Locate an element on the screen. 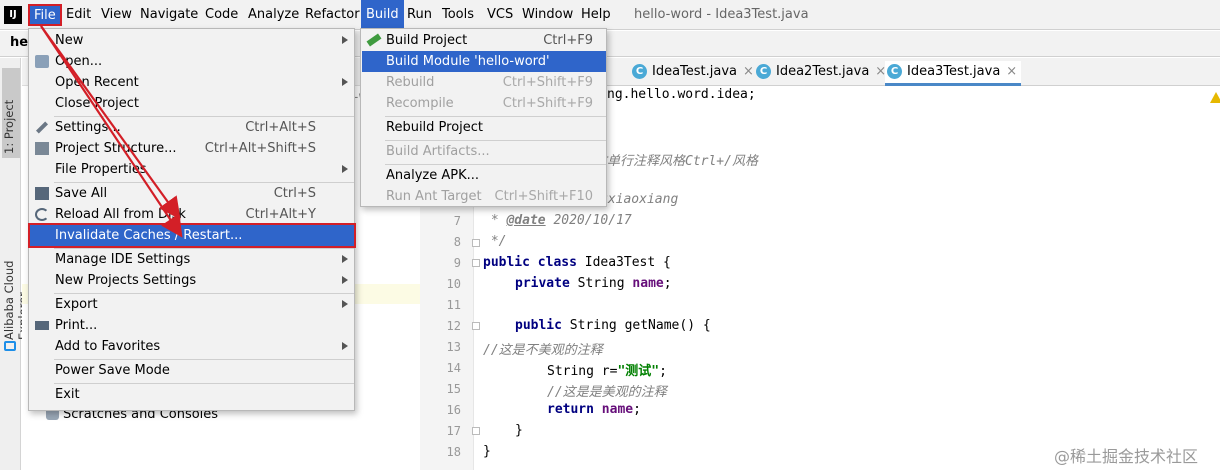 The height and width of the screenshot is (470, 1220). red-arrow-to-settings is located at coordinates (110, 122).